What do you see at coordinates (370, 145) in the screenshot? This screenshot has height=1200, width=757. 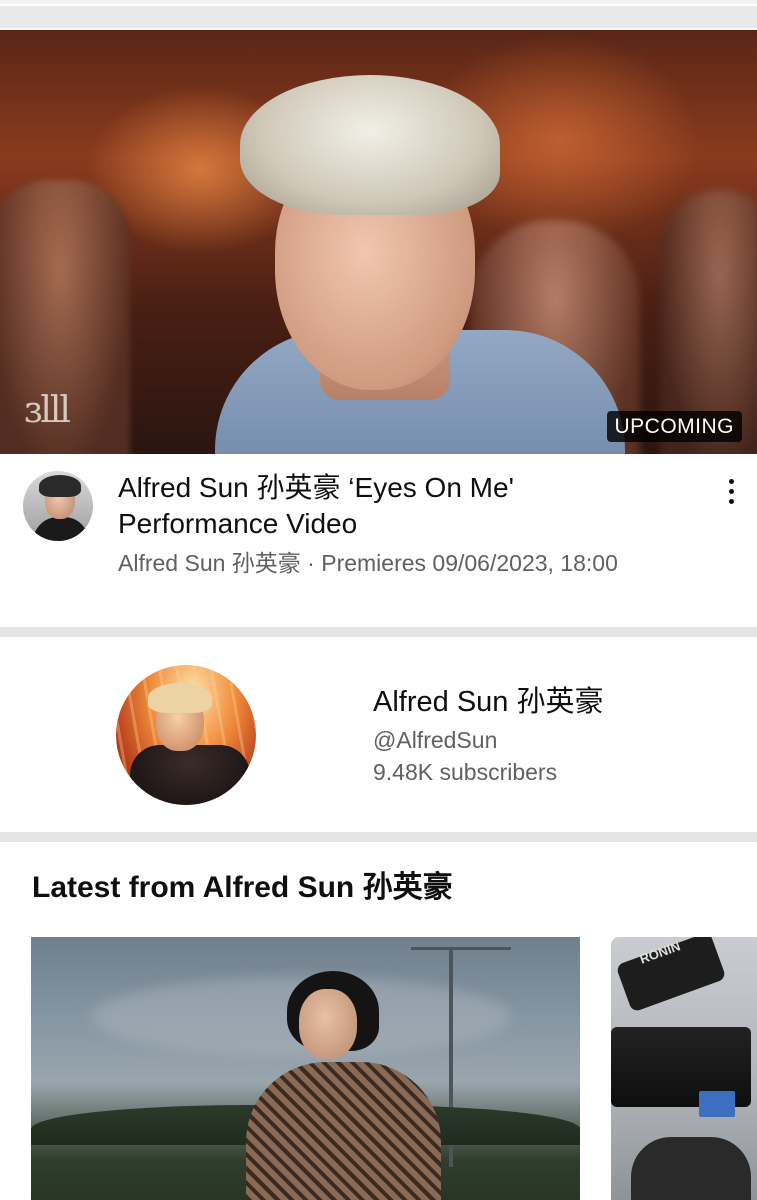 I see `thumbnail-subject-hair` at bounding box center [370, 145].